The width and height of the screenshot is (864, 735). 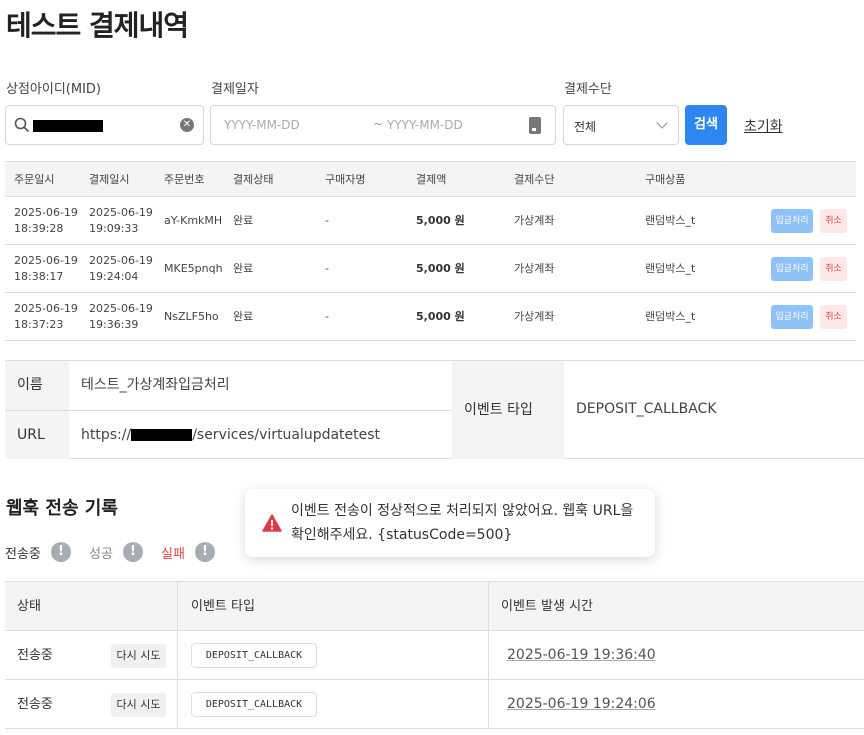 I want to click on webhook-url: https:///services/virtualupdatetest, so click(x=231, y=435).